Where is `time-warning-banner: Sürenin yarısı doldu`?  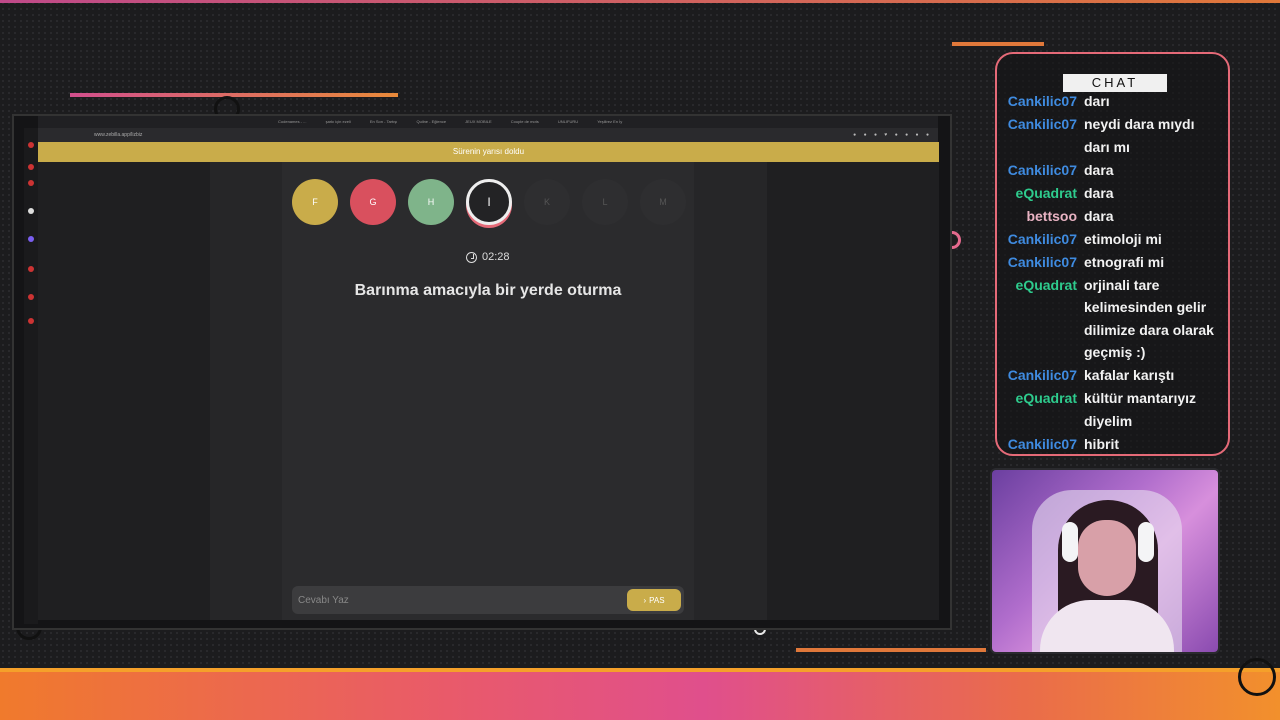 time-warning-banner: Sürenin yarısı doldu is located at coordinates (488, 152).